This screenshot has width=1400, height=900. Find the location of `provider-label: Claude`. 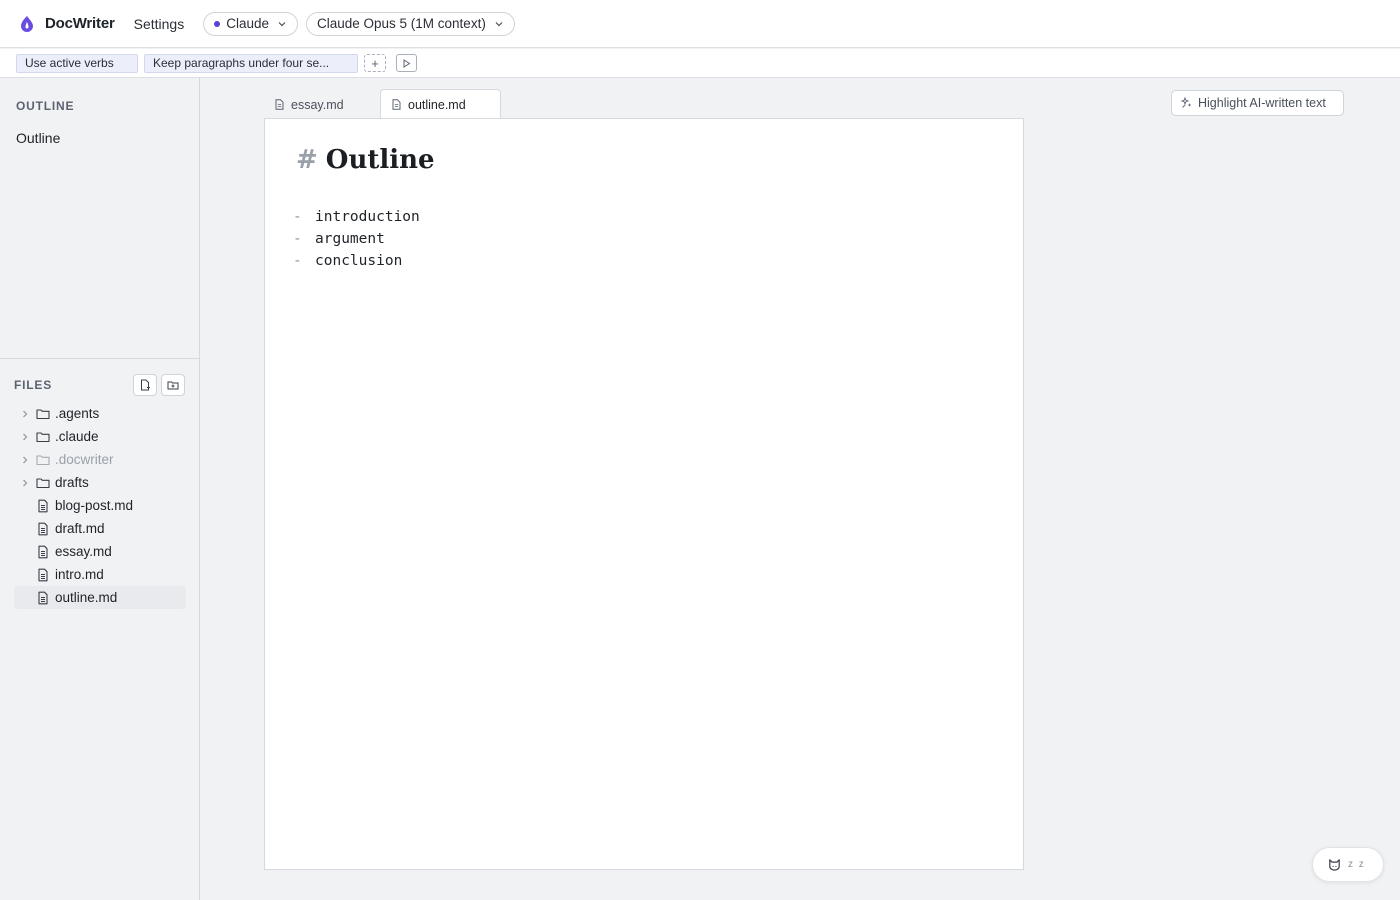

provider-label: Claude is located at coordinates (247, 23).